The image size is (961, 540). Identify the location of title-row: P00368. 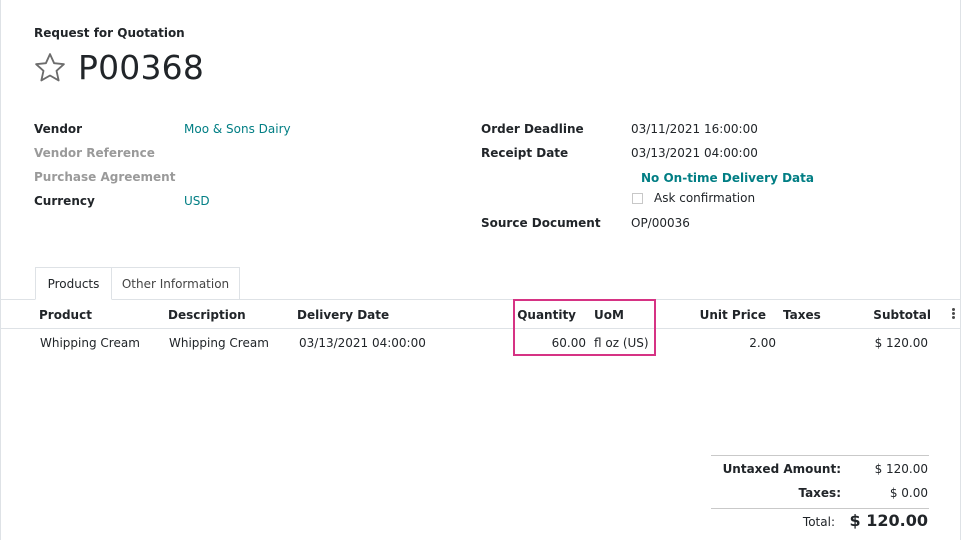
(118, 68).